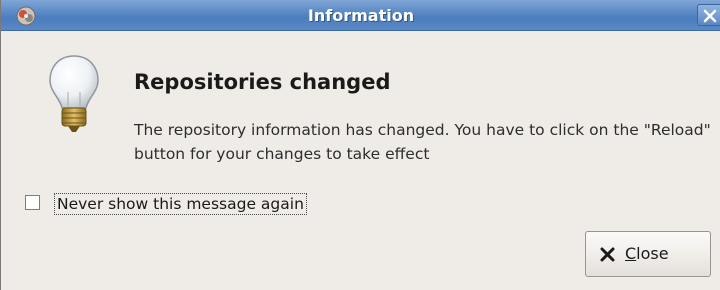 The image size is (720, 290). I want to click on close-button-label-rest: lose, so click(652, 253).